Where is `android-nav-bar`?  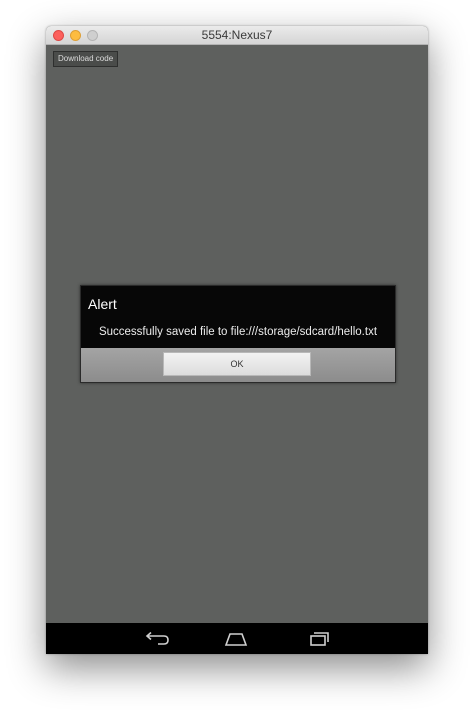
android-nav-bar is located at coordinates (237, 638).